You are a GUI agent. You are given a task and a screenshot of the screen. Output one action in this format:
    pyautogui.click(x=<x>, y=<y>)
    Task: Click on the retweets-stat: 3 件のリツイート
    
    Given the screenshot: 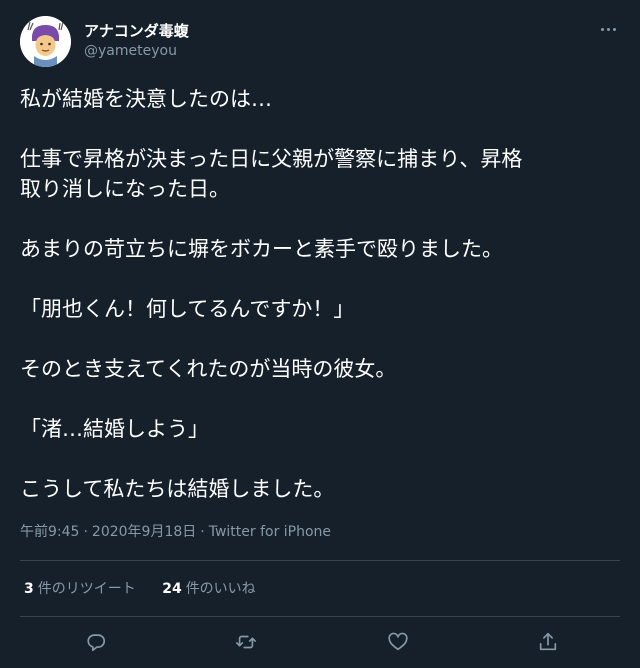 What is the action you would take?
    pyautogui.click(x=80, y=589)
    